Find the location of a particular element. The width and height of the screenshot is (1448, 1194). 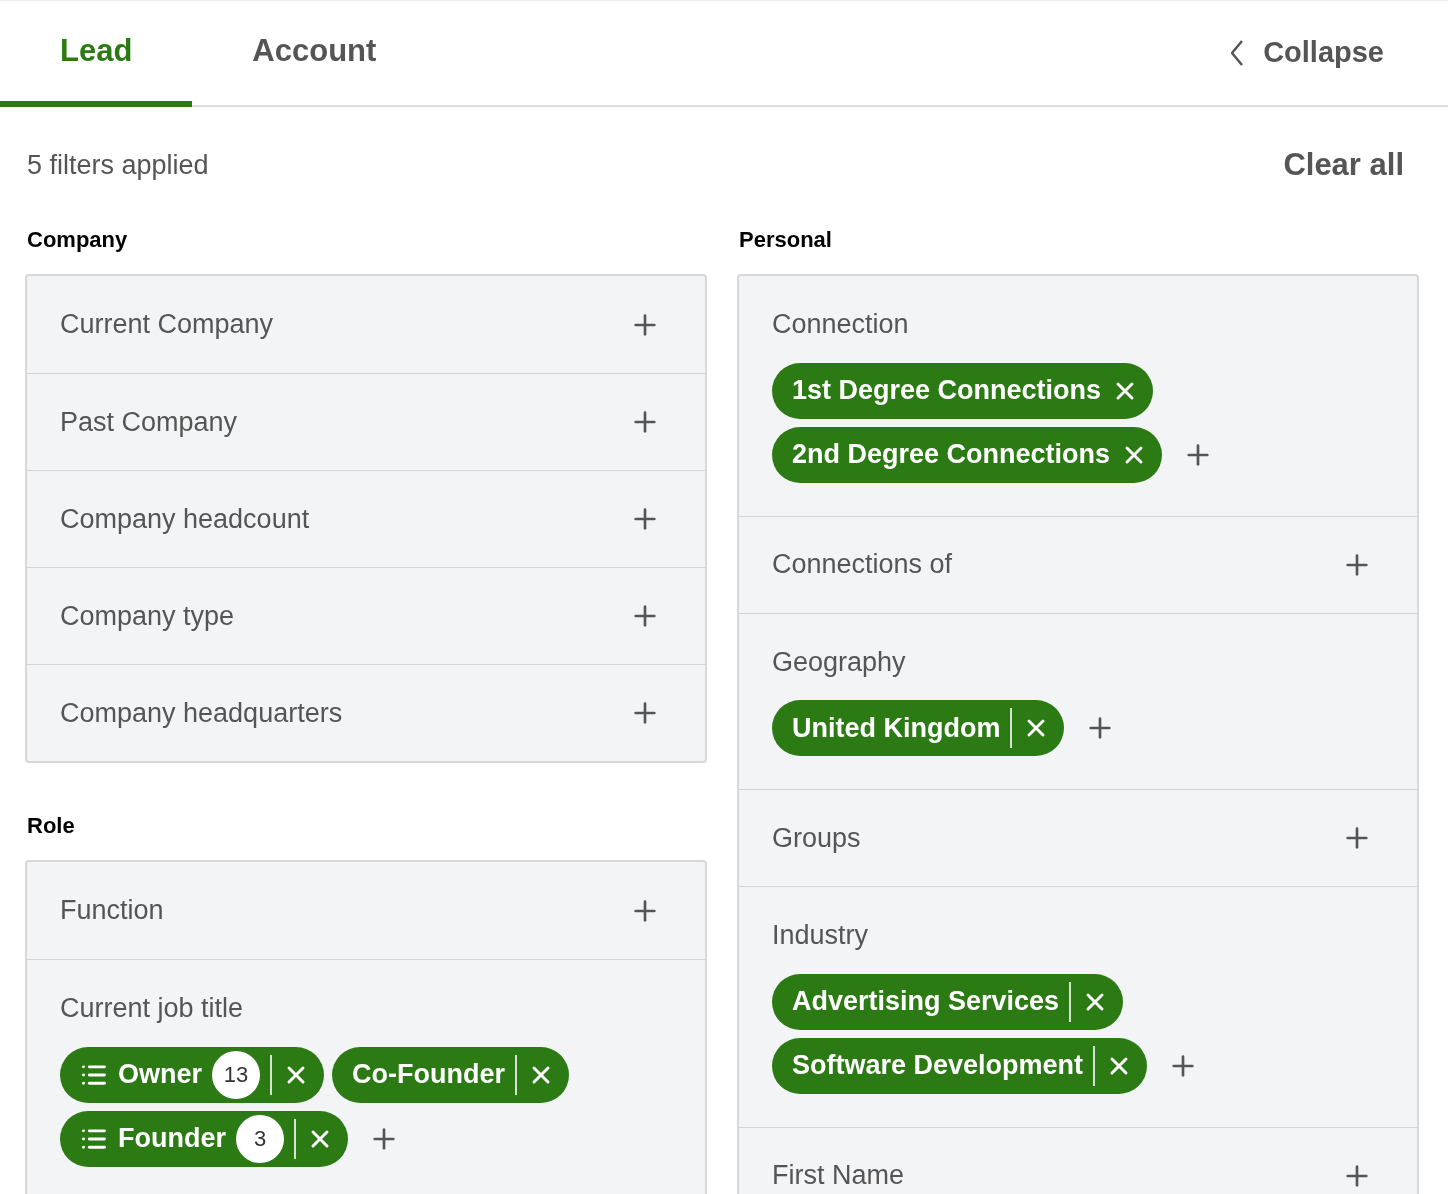

section-heading: Personal is located at coordinates (785, 240).